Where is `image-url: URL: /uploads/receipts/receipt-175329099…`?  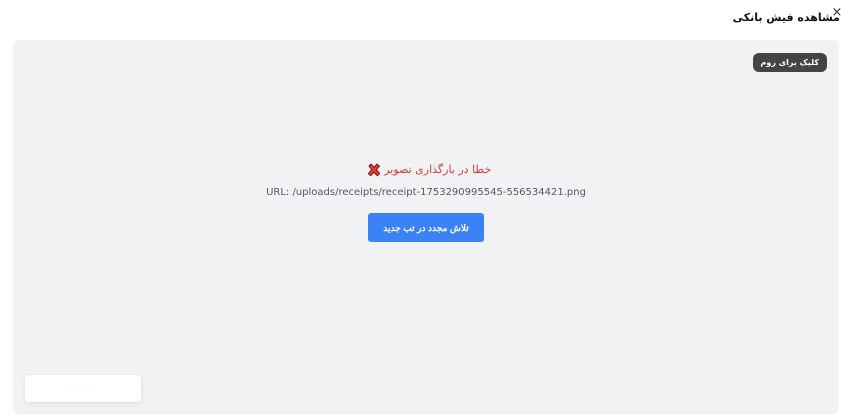 image-url: URL: /uploads/receipts/receipt-175329099… is located at coordinates (426, 192).